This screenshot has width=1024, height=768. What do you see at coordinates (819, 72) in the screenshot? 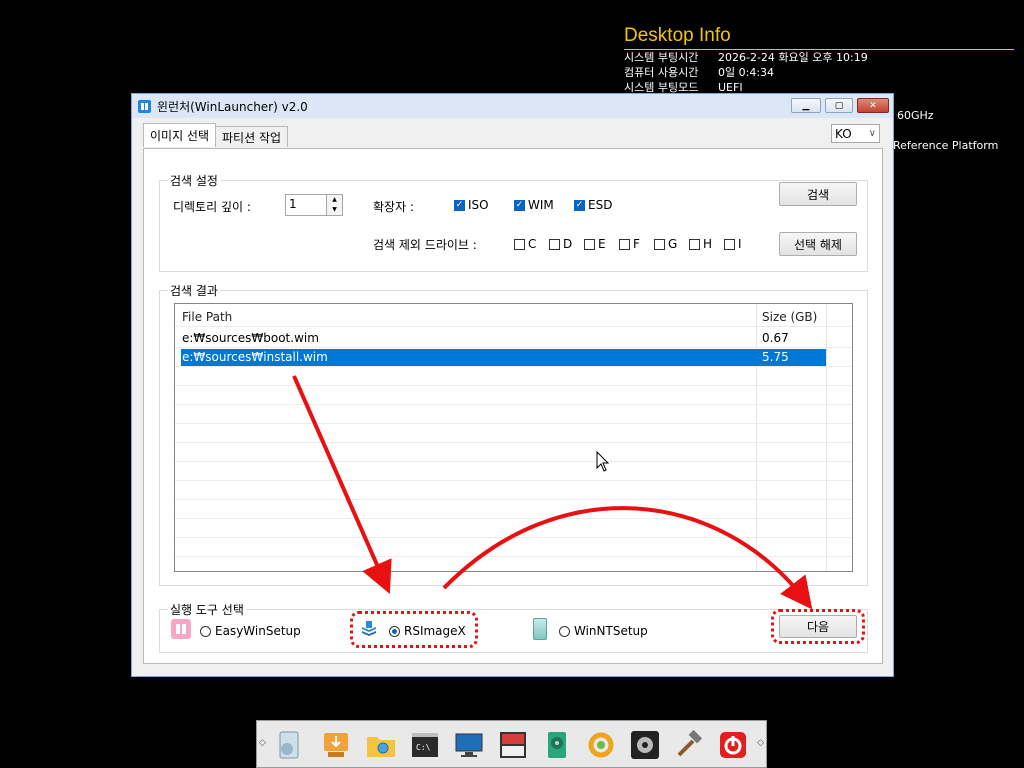
I see `desktop-info-row: 컴퓨터 사용시간 0일 0:4:34` at bounding box center [819, 72].